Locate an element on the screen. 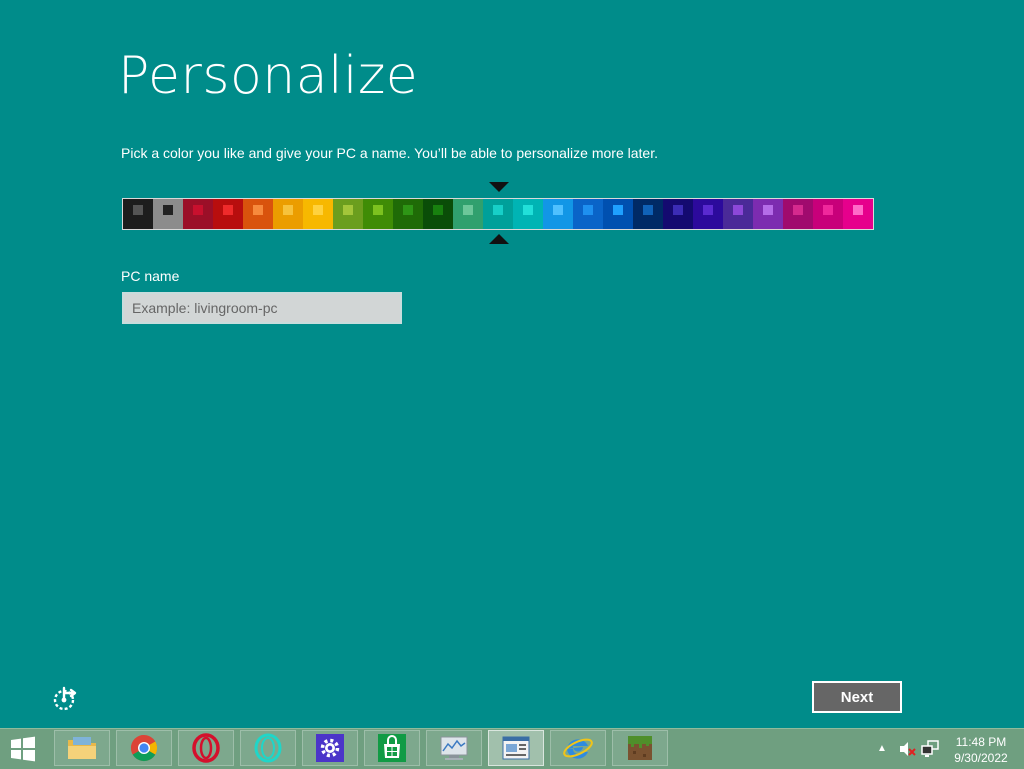 This screenshot has width=1024, height=769. color-palette is located at coordinates (498, 214).